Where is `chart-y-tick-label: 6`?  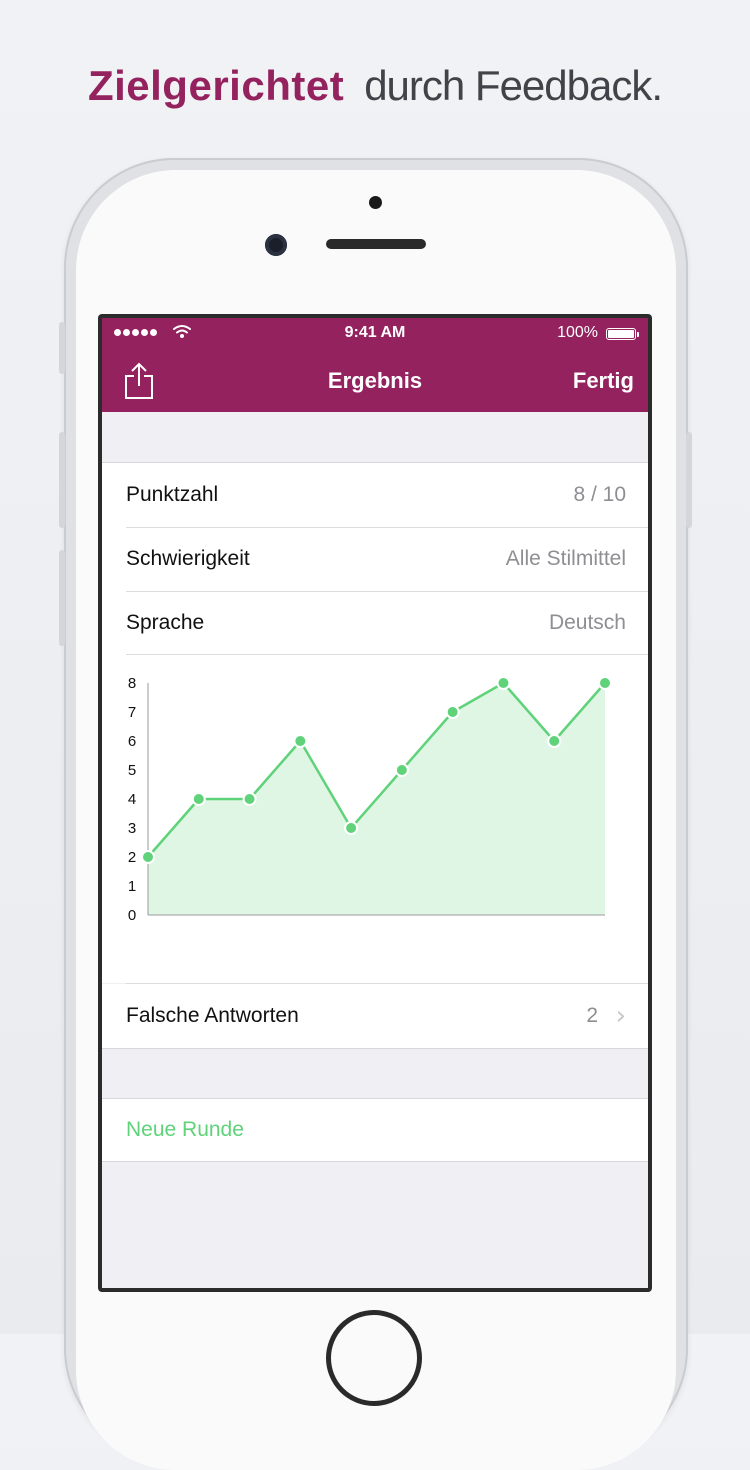
chart-y-tick-label: 6 is located at coordinates (132, 741).